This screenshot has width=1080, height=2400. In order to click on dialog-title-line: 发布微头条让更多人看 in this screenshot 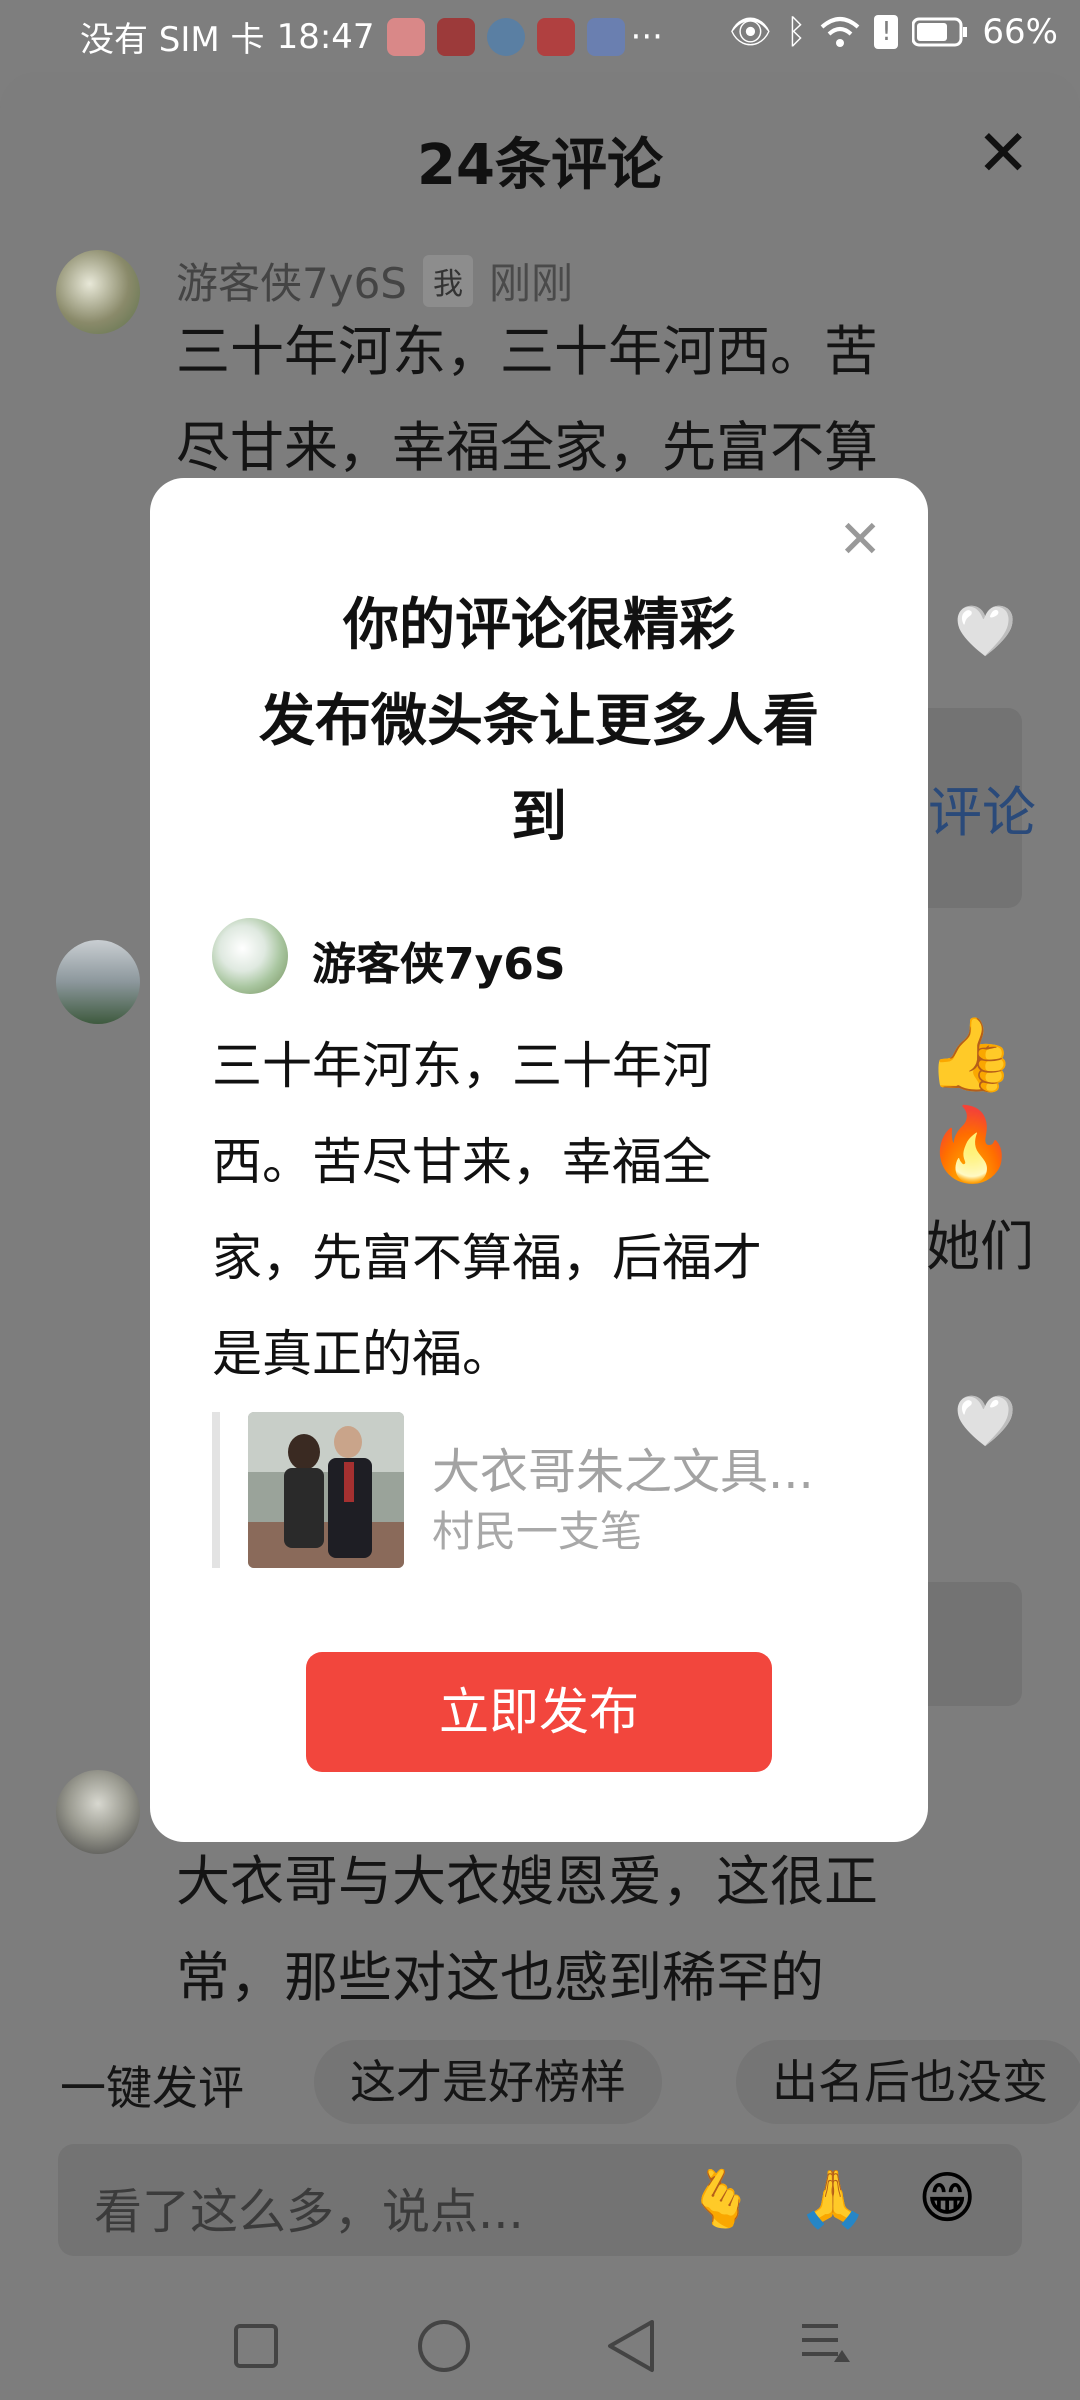, I will do `click(539, 721)`.